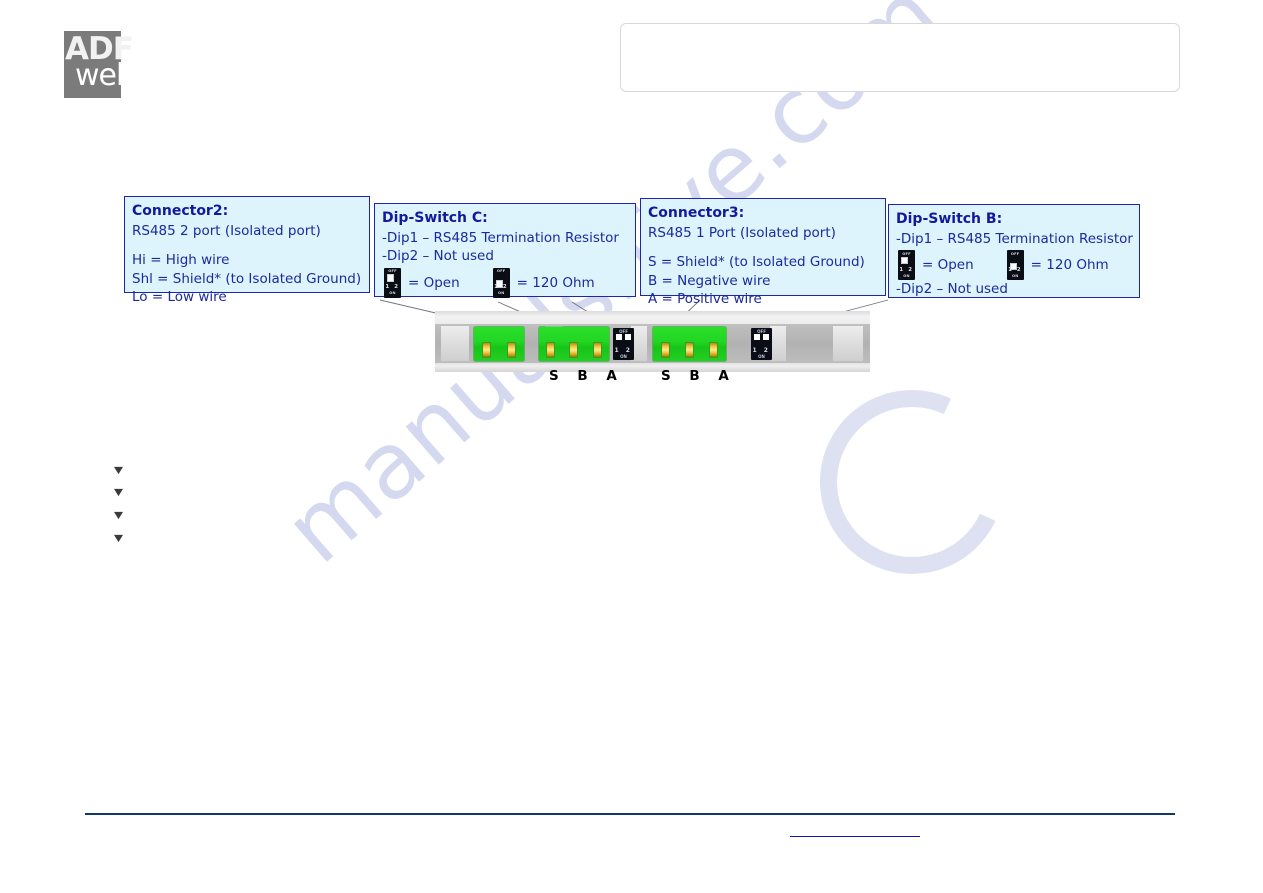 The image size is (1263, 893). Describe the element at coordinates (226, 231) in the screenshot. I see `callout-connector2-subtitle: RS485 2 port (Isolated port)` at that location.